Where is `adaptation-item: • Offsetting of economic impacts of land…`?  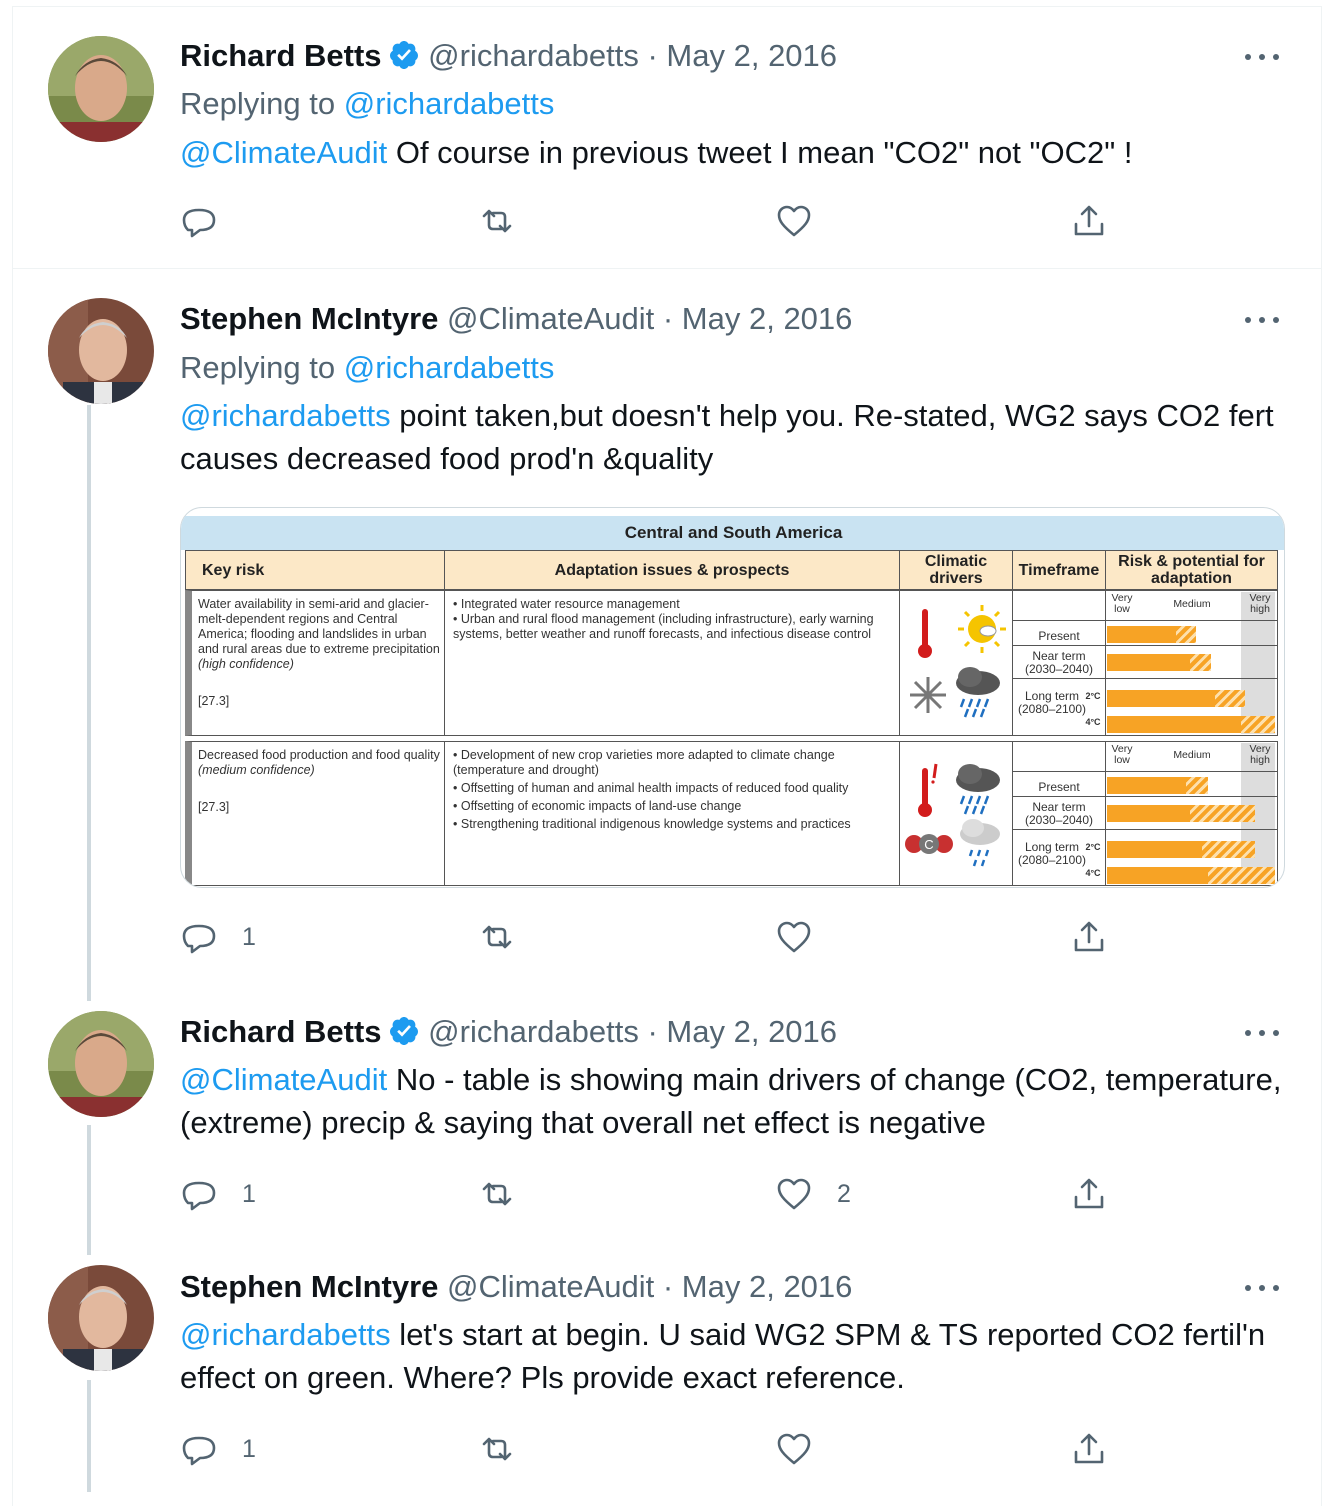
adaptation-item: • Offsetting of economic impacts of land… is located at coordinates (597, 806).